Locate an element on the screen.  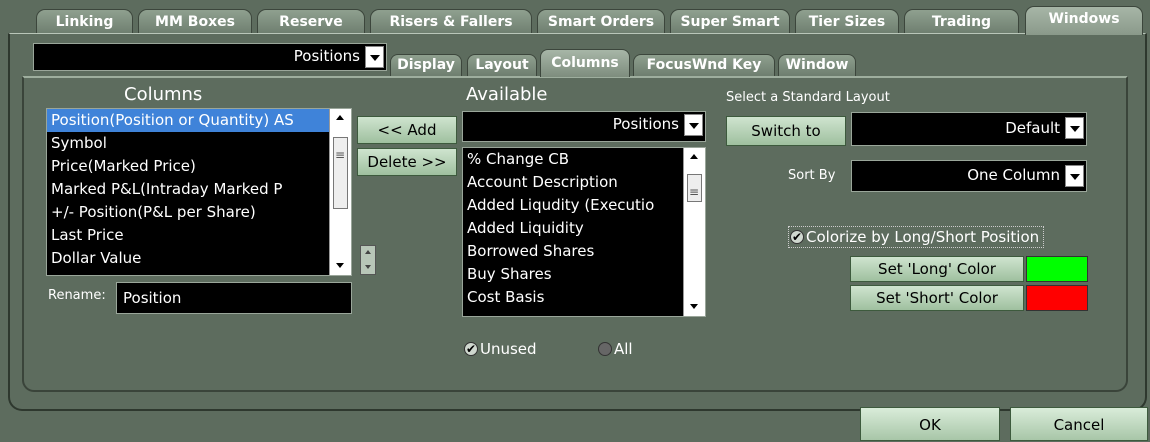
list-item: Price(Marked Price) is located at coordinates (189, 166).